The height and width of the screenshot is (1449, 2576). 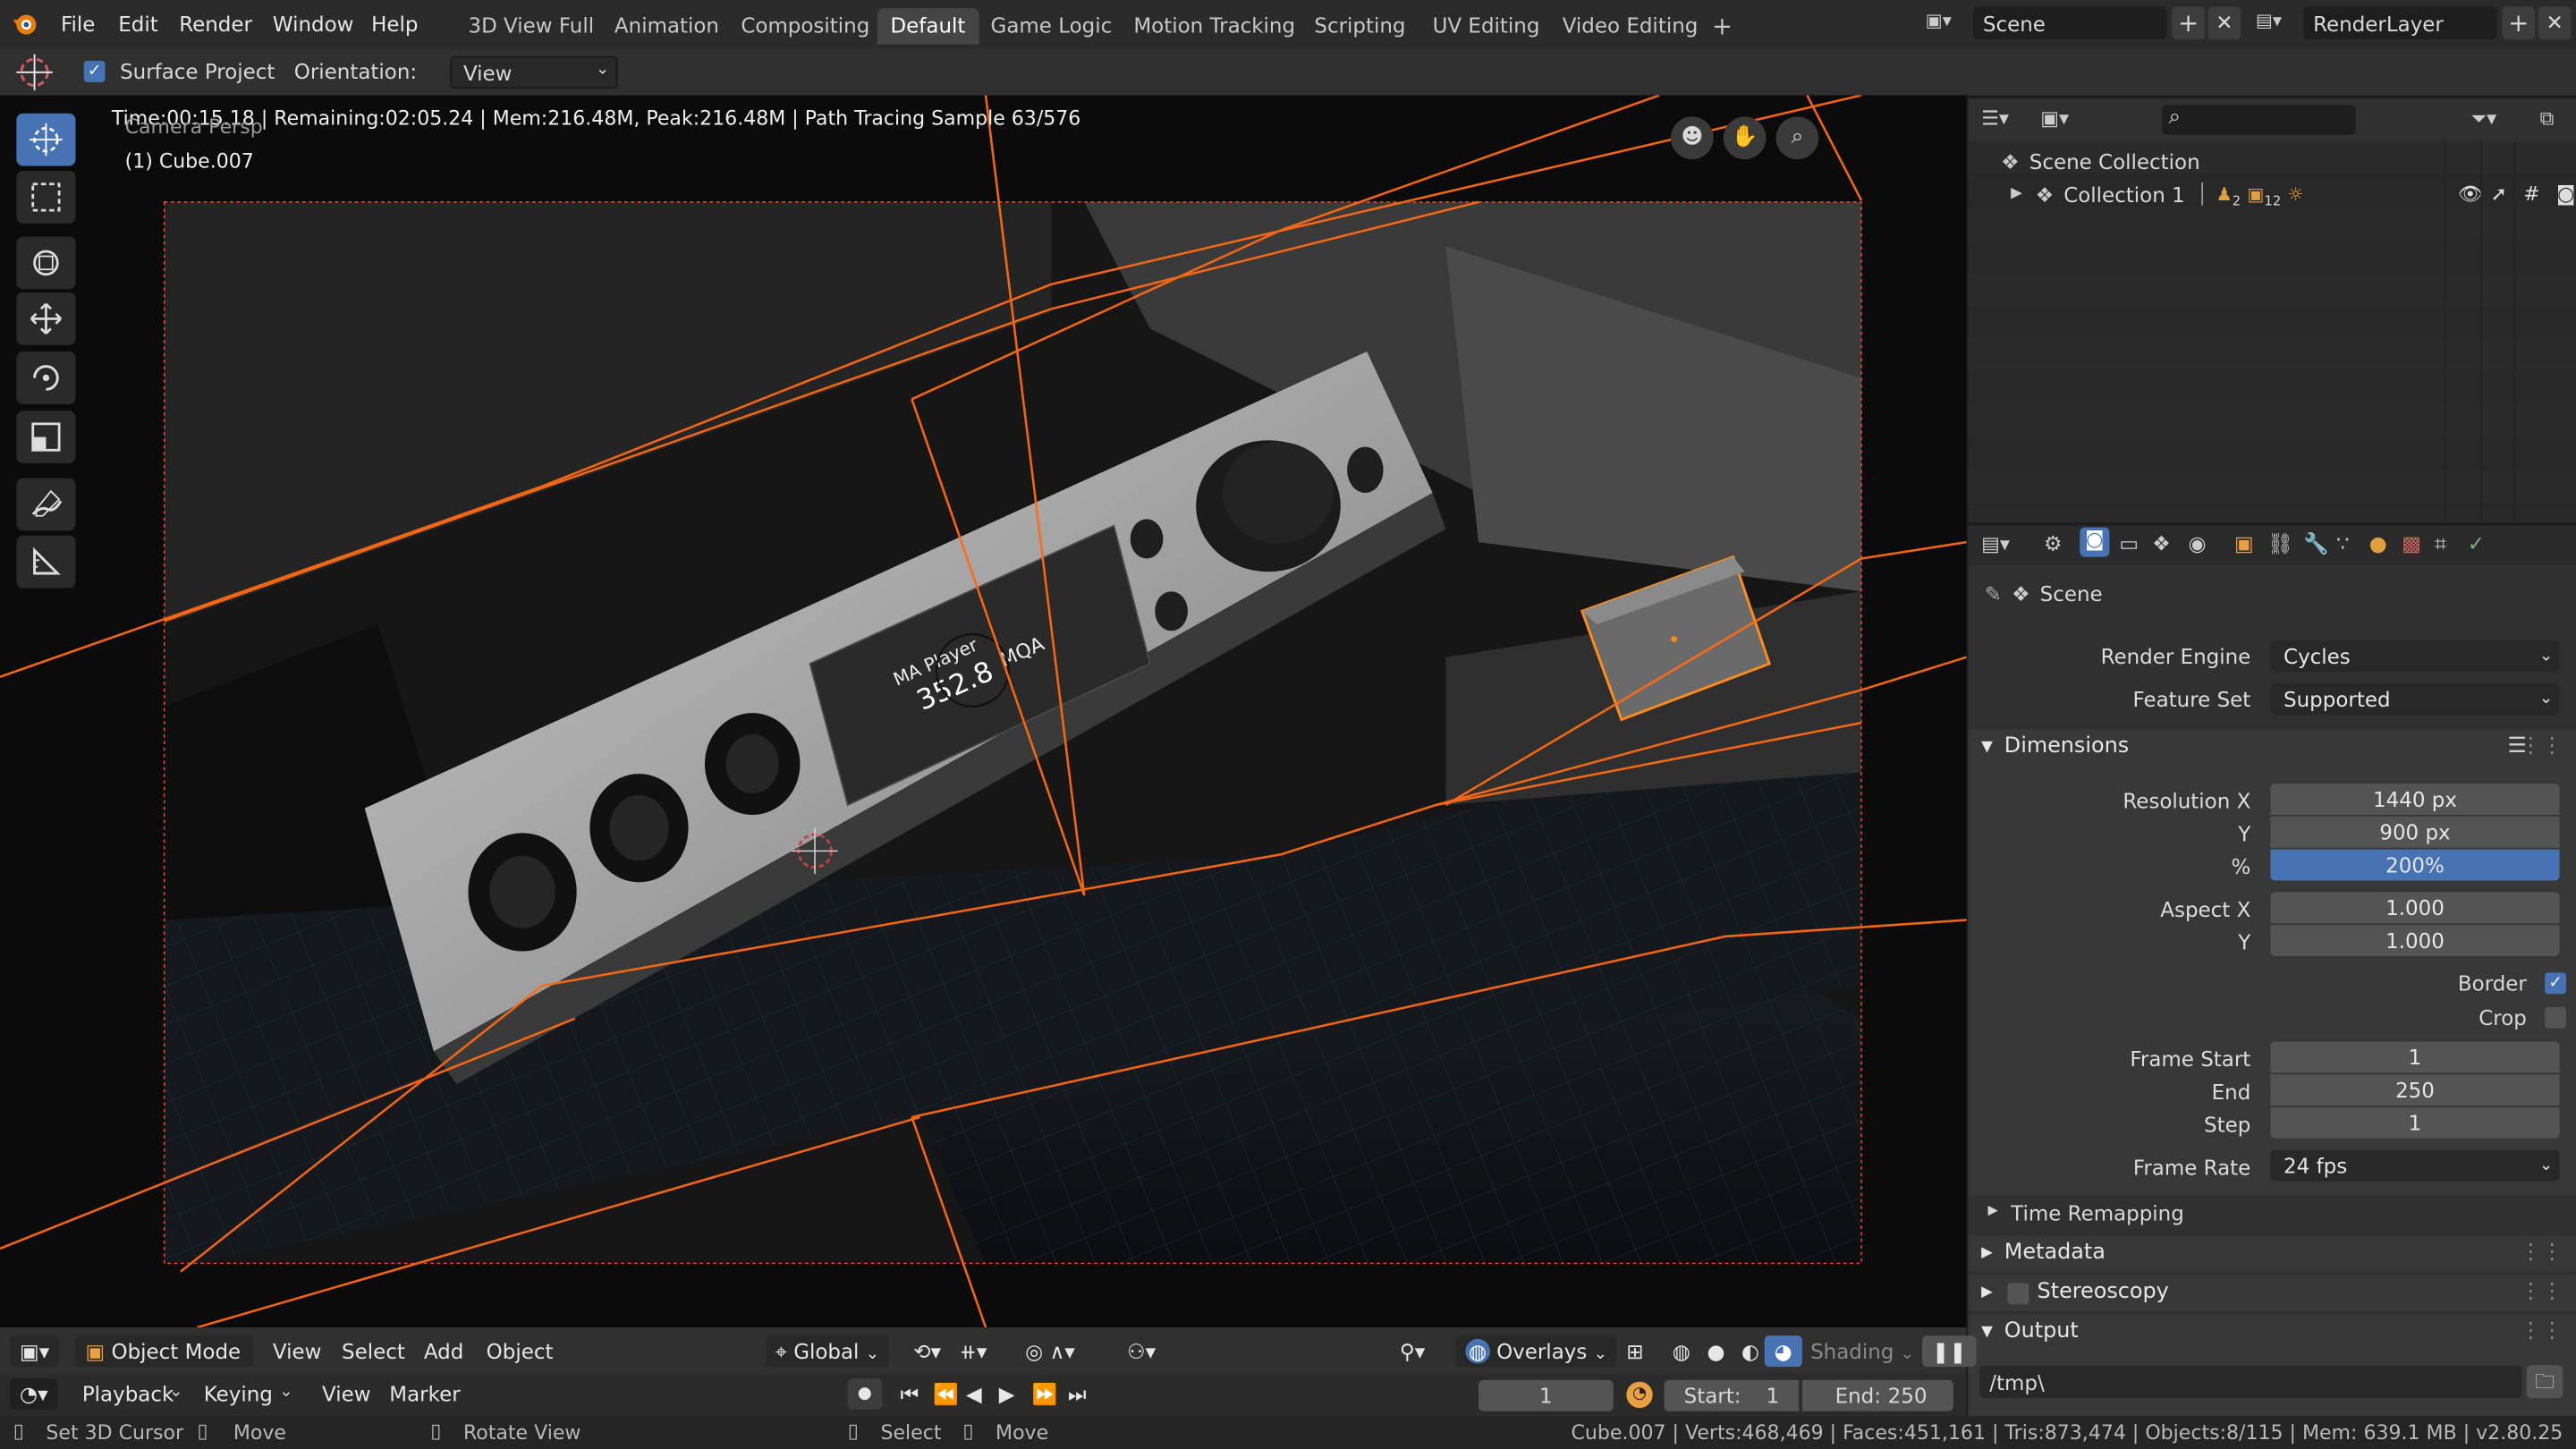 What do you see at coordinates (1995, 118) in the screenshot?
I see `editor-type-icon: ☰▾` at bounding box center [1995, 118].